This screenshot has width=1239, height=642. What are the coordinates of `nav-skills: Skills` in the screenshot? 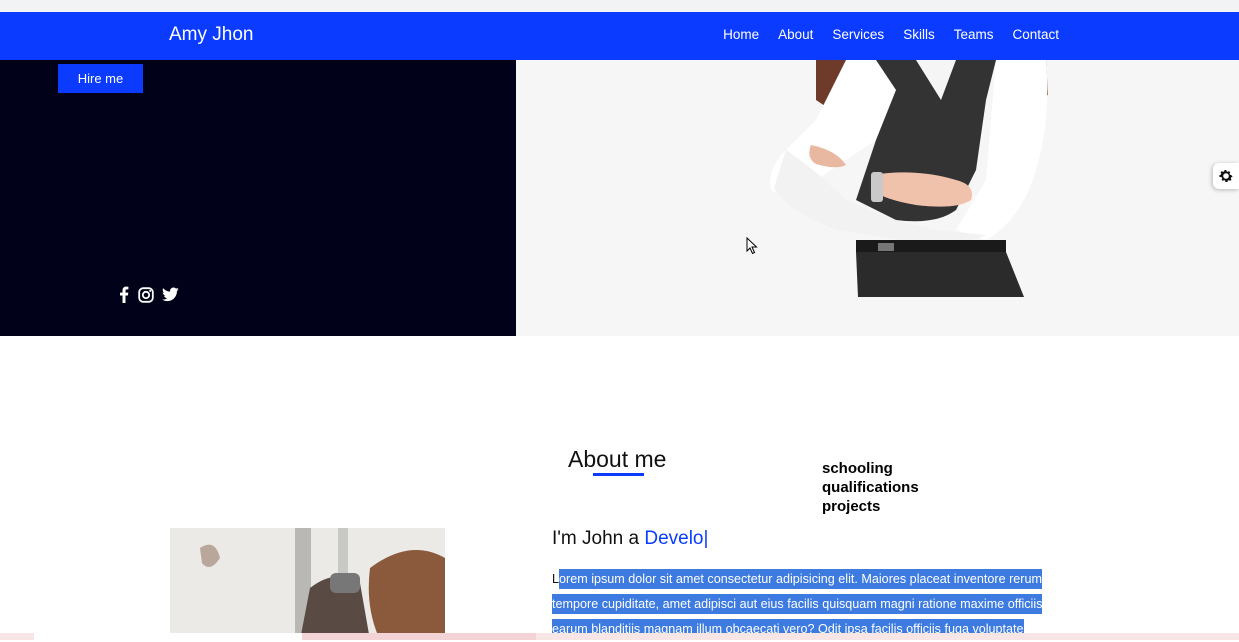 It's located at (919, 34).